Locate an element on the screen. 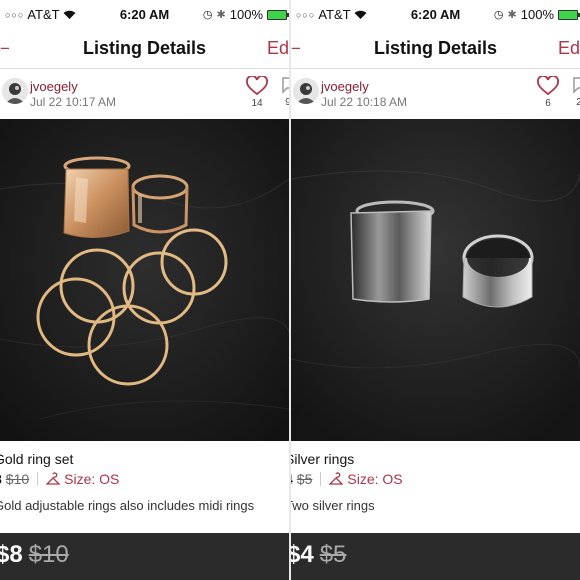 The image size is (580, 580). original-price: $10 is located at coordinates (17, 479).